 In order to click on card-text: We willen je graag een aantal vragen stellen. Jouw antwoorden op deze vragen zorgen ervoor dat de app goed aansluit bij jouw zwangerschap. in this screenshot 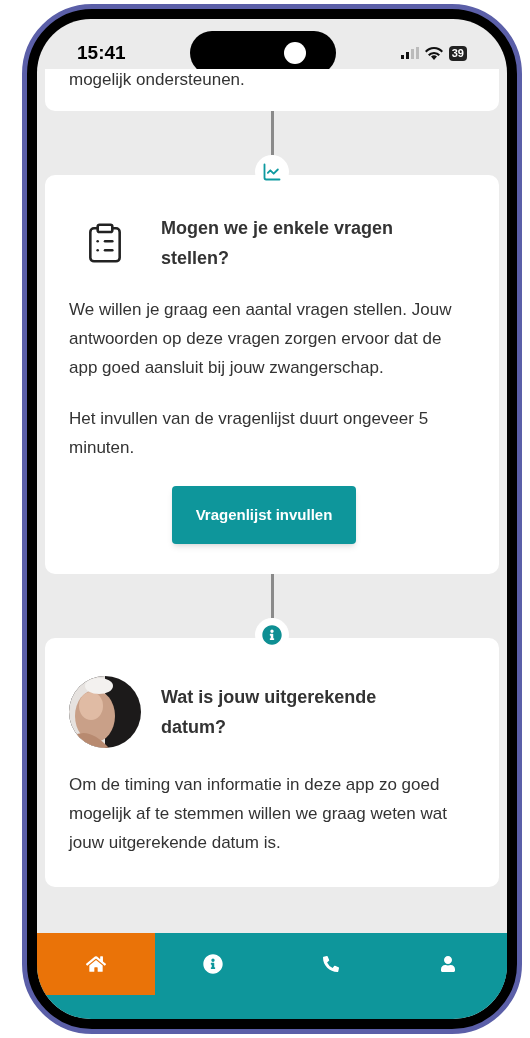, I will do `click(261, 339)`.